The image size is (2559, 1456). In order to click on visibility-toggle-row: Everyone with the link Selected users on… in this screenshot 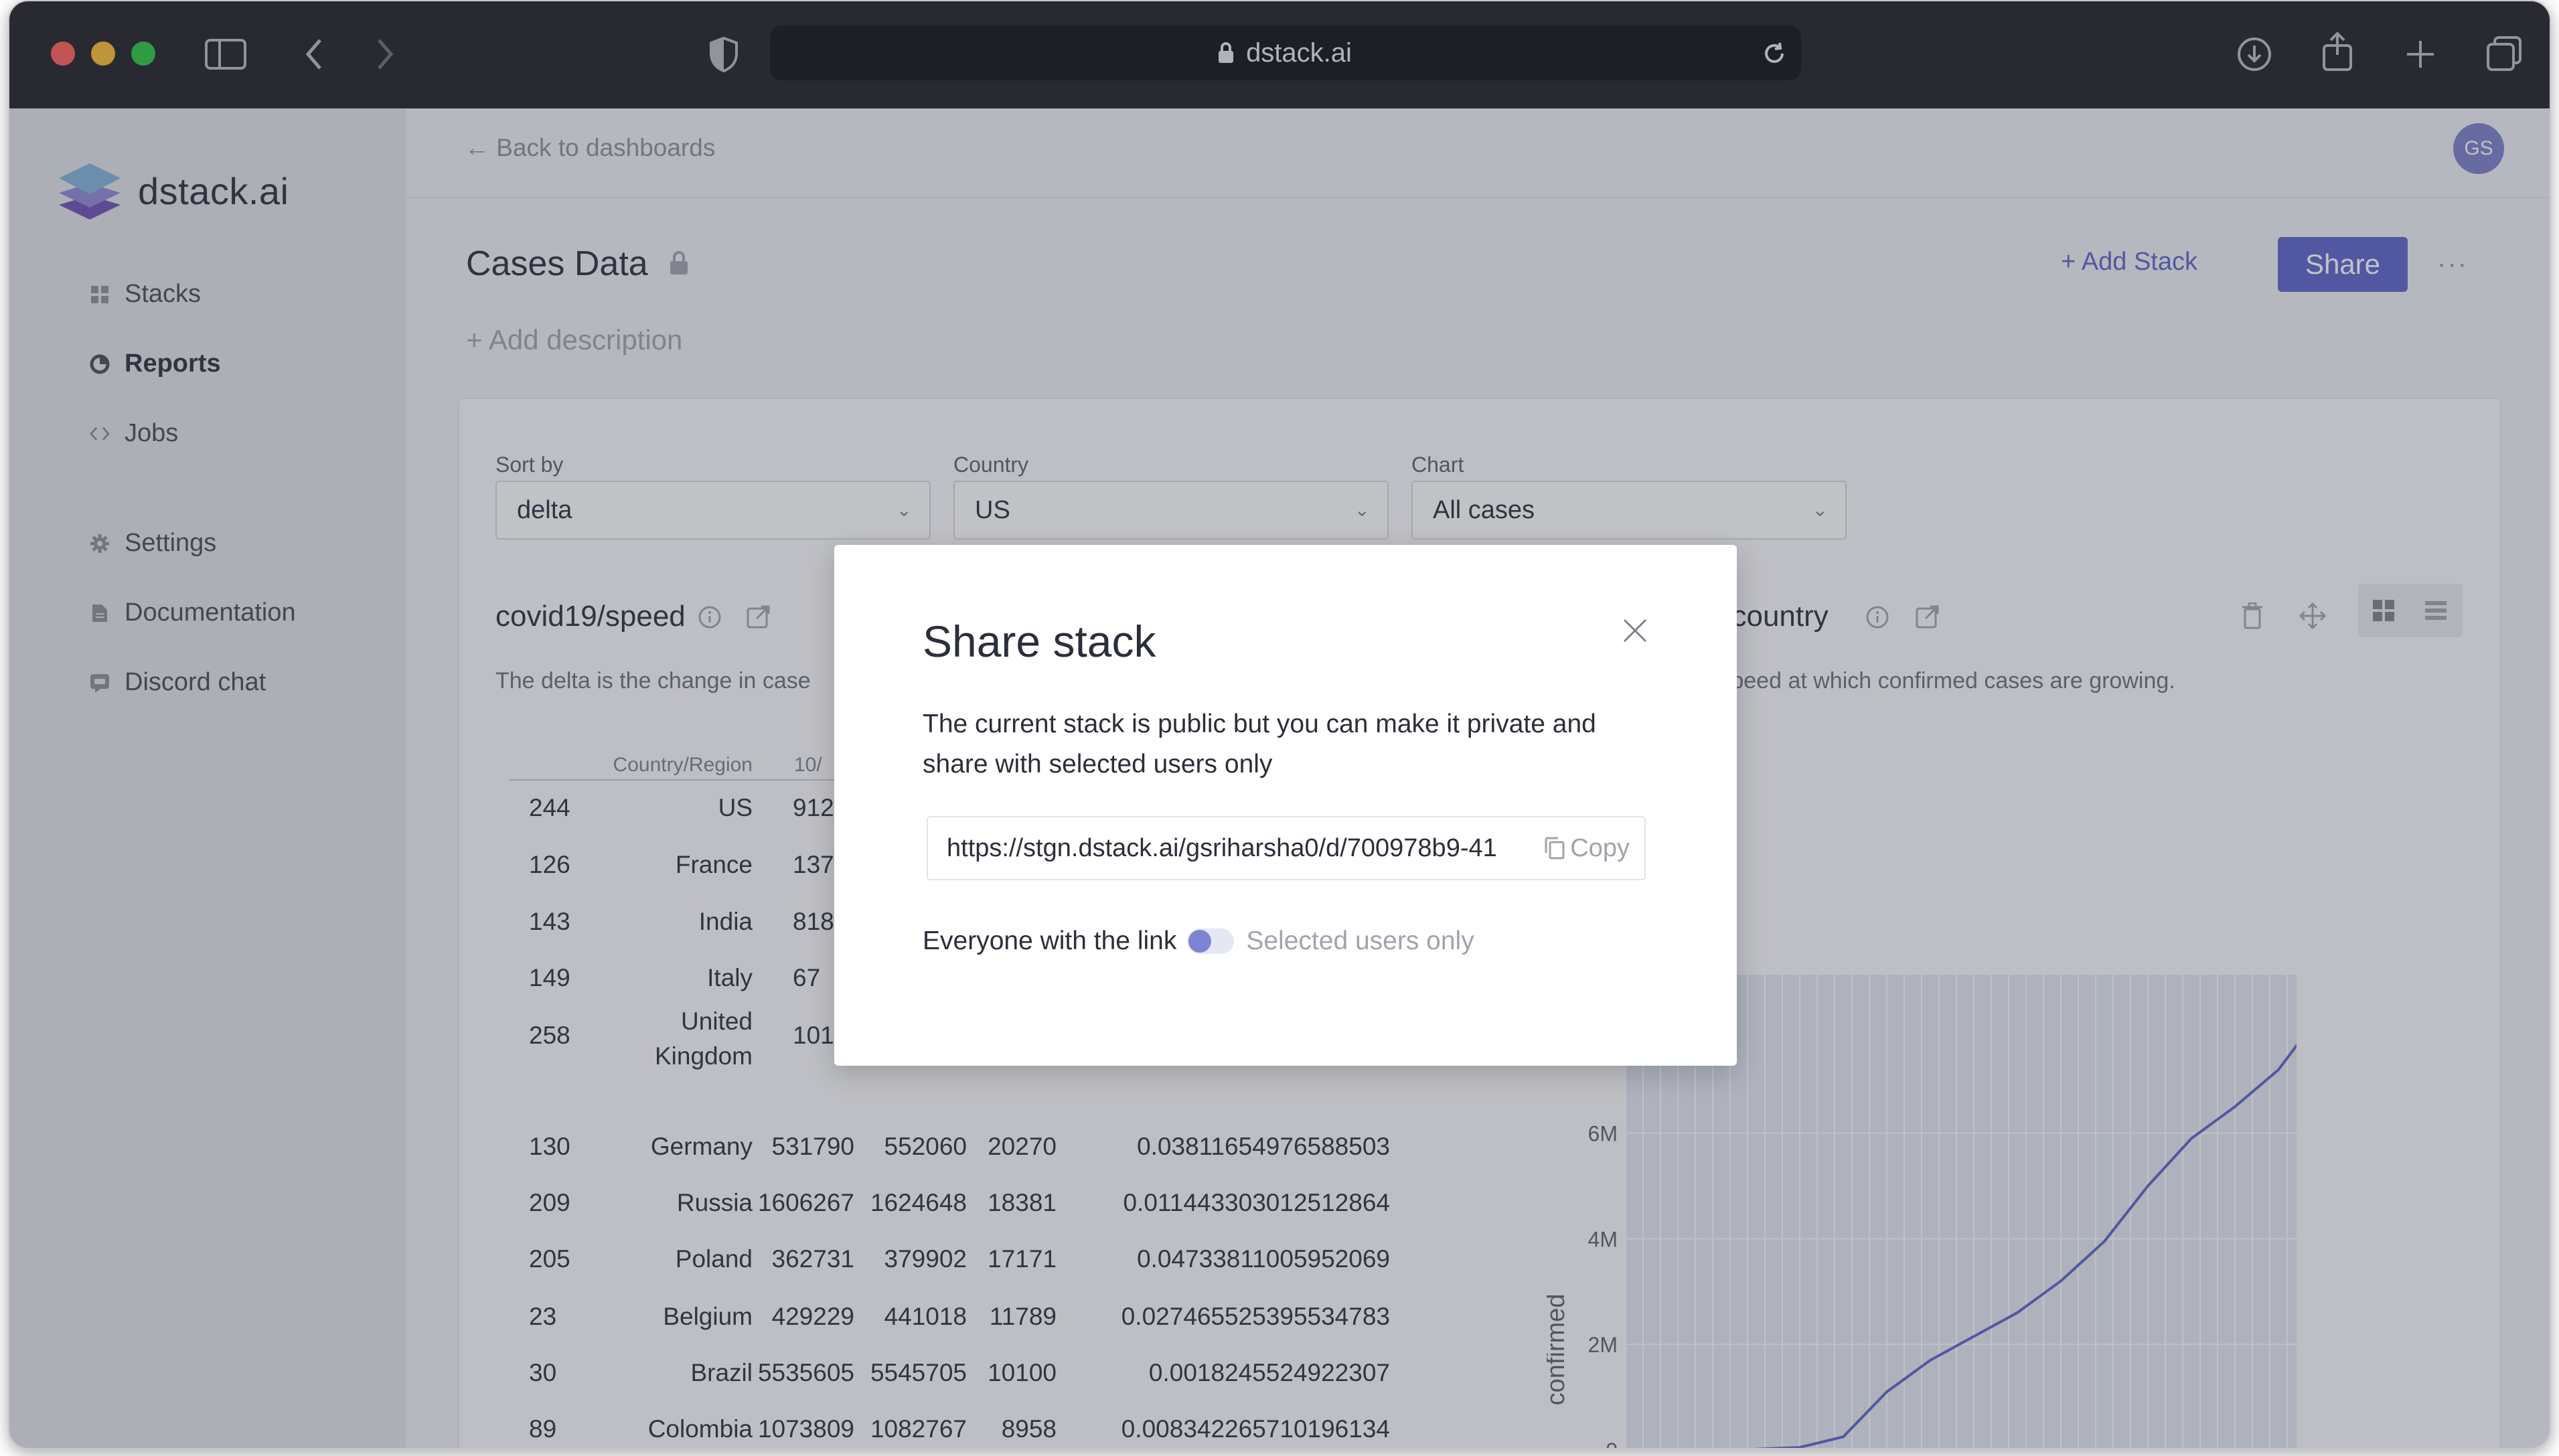, I will do `click(1198, 941)`.